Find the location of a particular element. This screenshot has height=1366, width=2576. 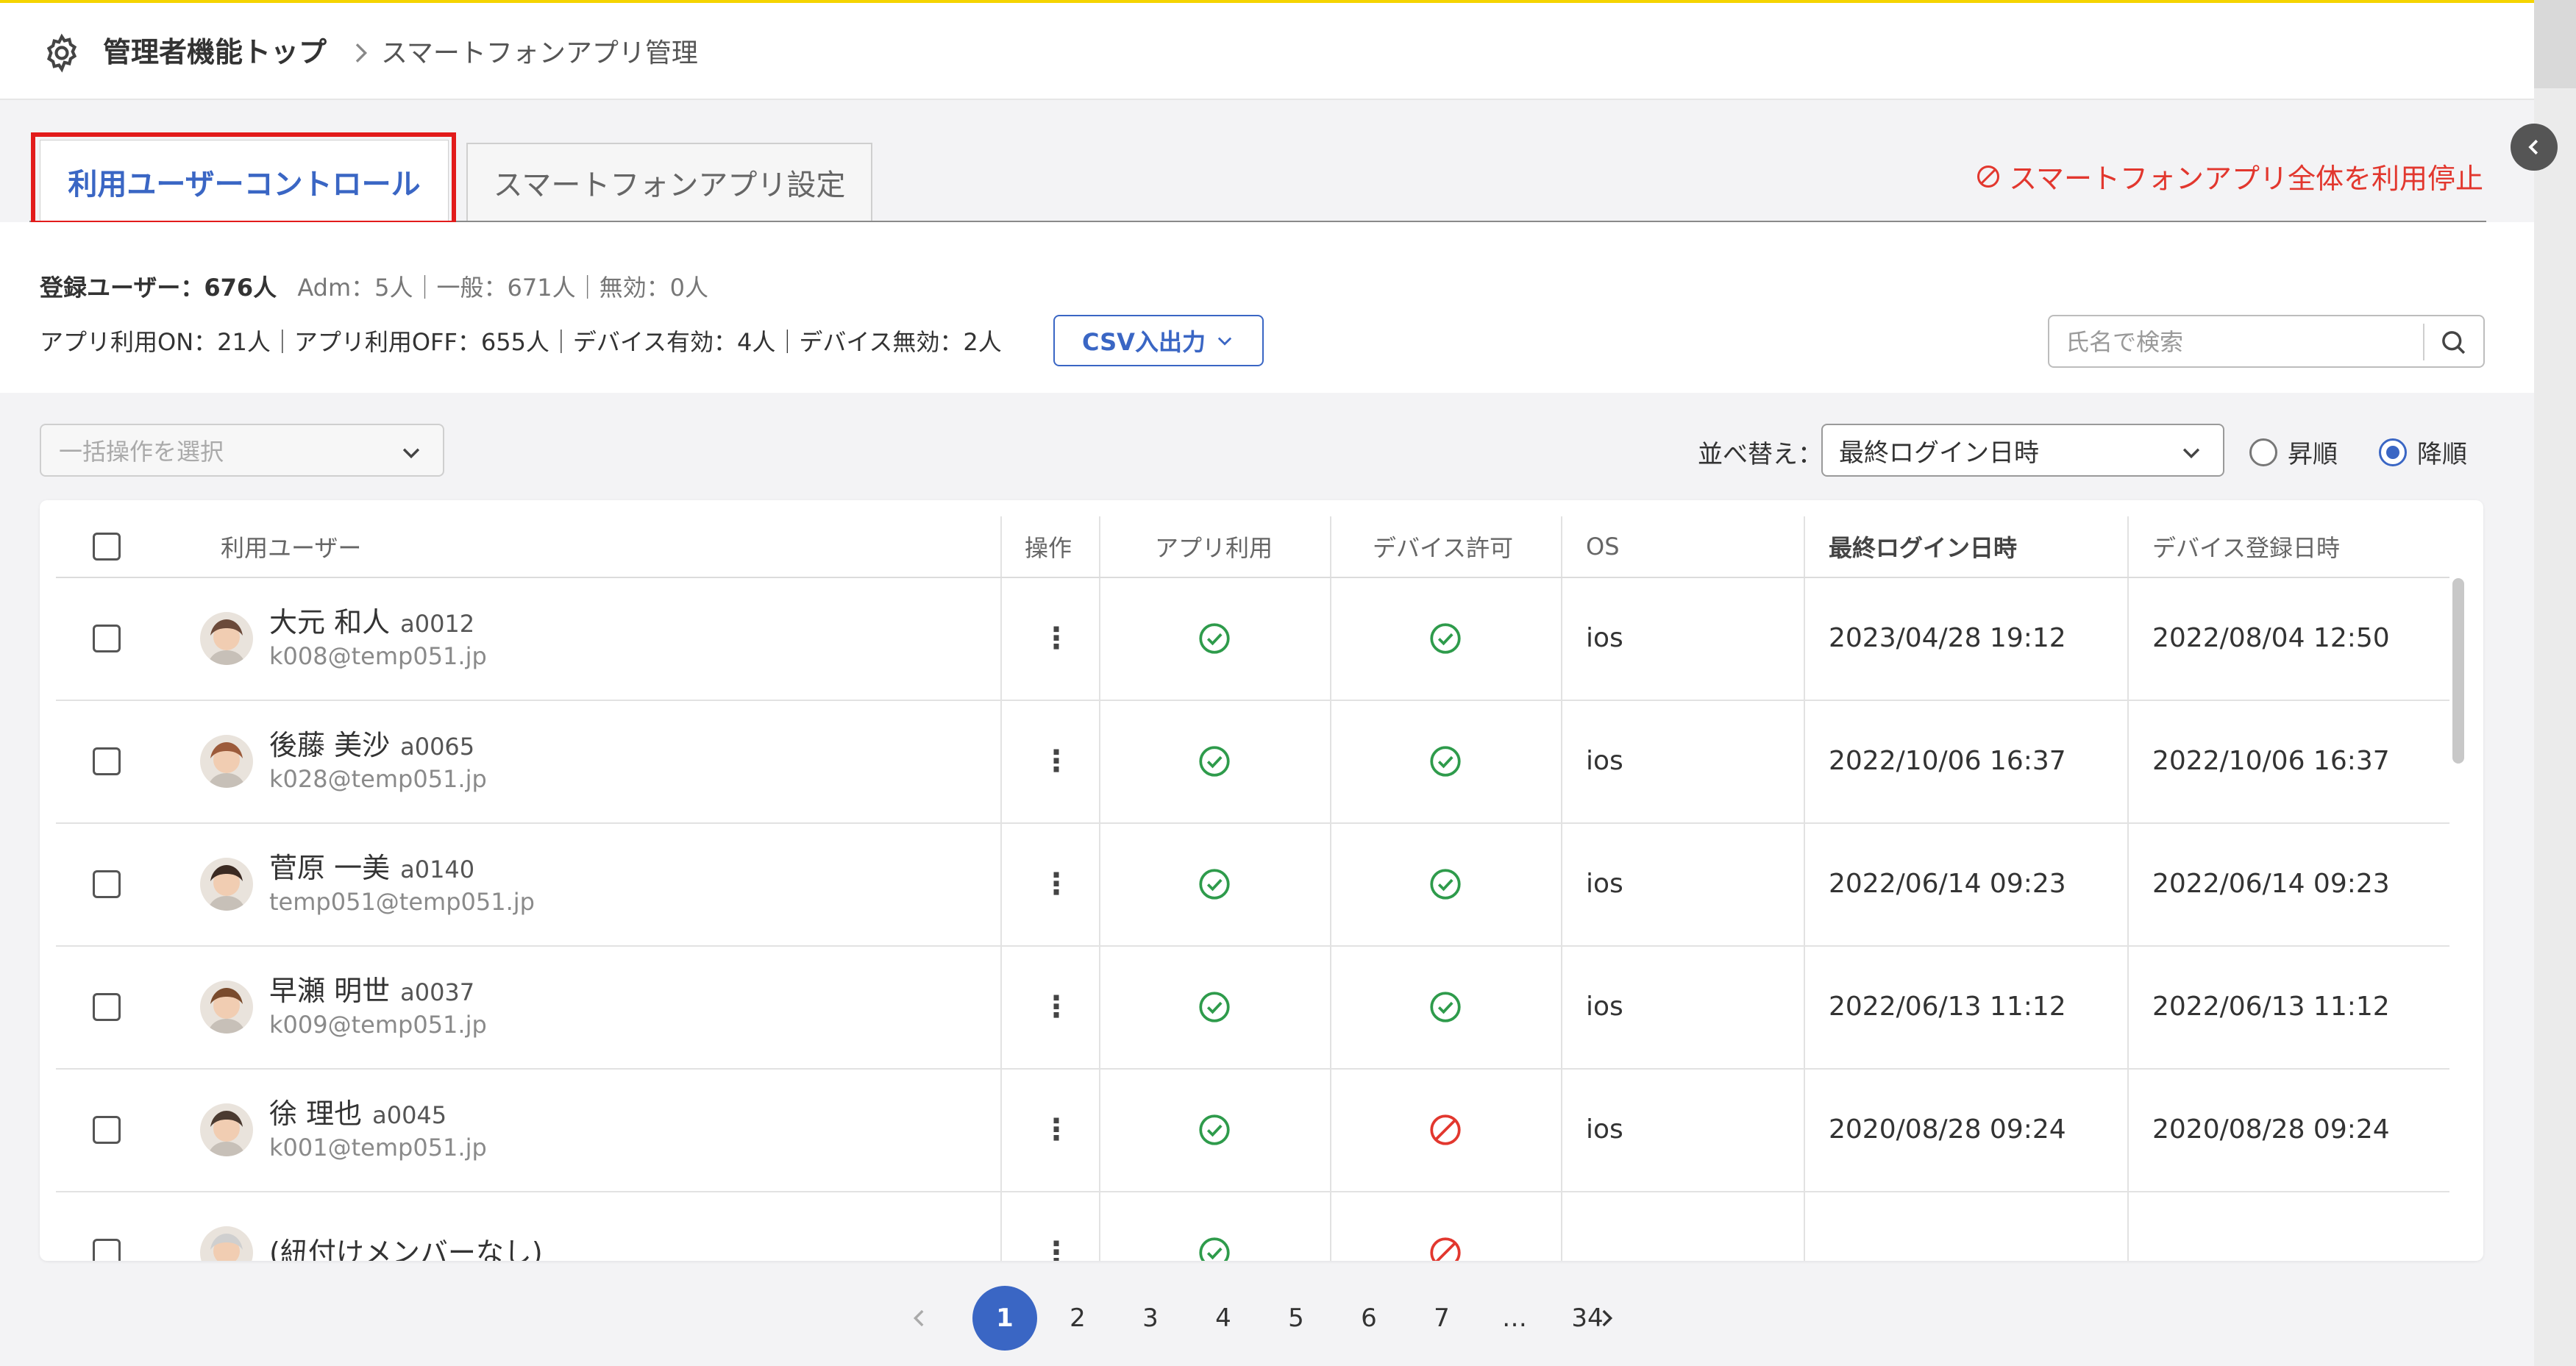

table-scrollbar-thumb is located at coordinates (2458, 671).